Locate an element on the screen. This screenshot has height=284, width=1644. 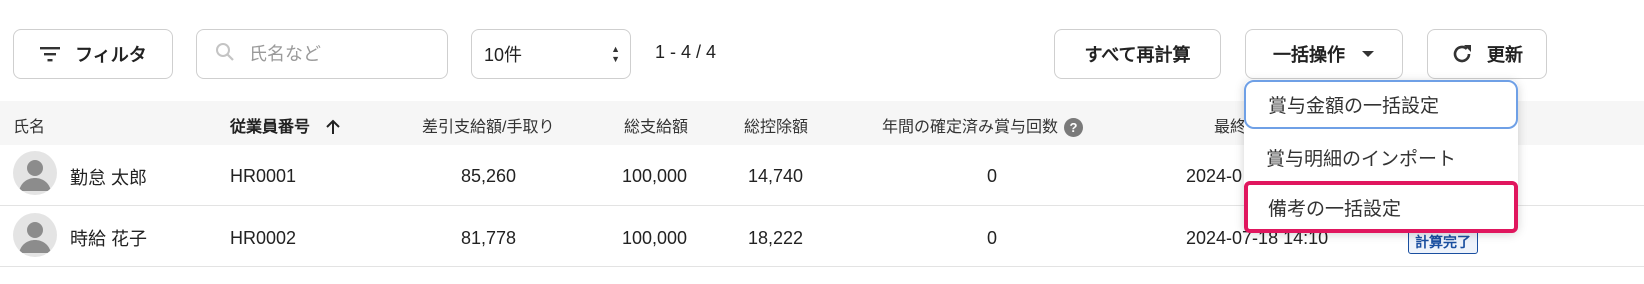
net-pay: 81,778 is located at coordinates (489, 238).